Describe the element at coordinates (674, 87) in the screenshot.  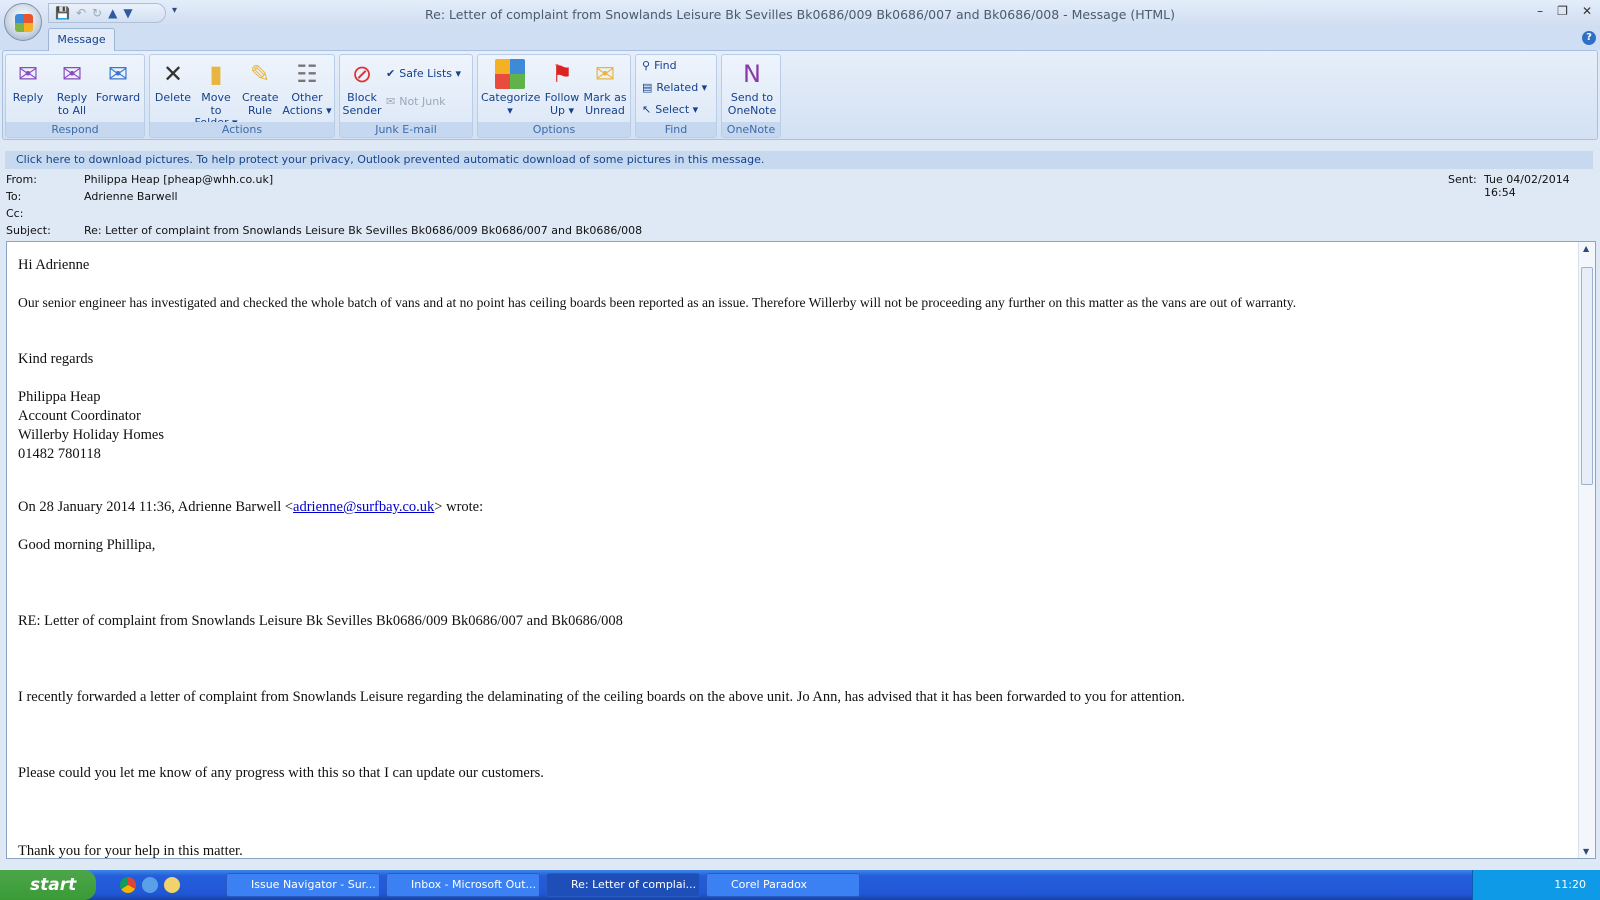
I see `related-button: ▤ Related ▾` at that location.